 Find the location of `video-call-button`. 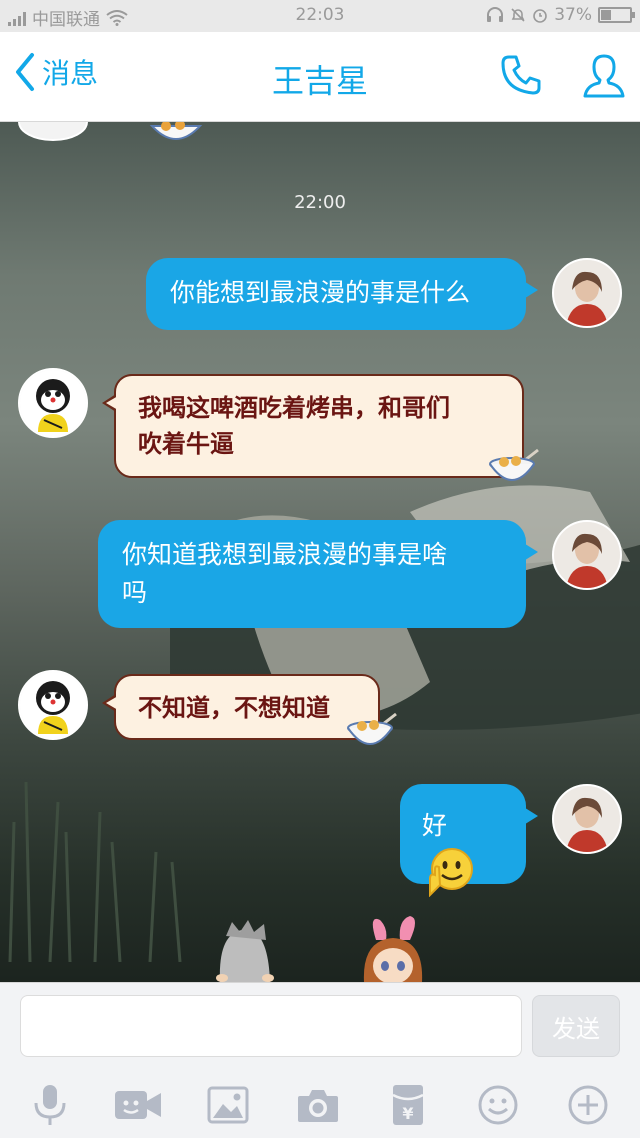

video-call-button is located at coordinates (138, 1105).